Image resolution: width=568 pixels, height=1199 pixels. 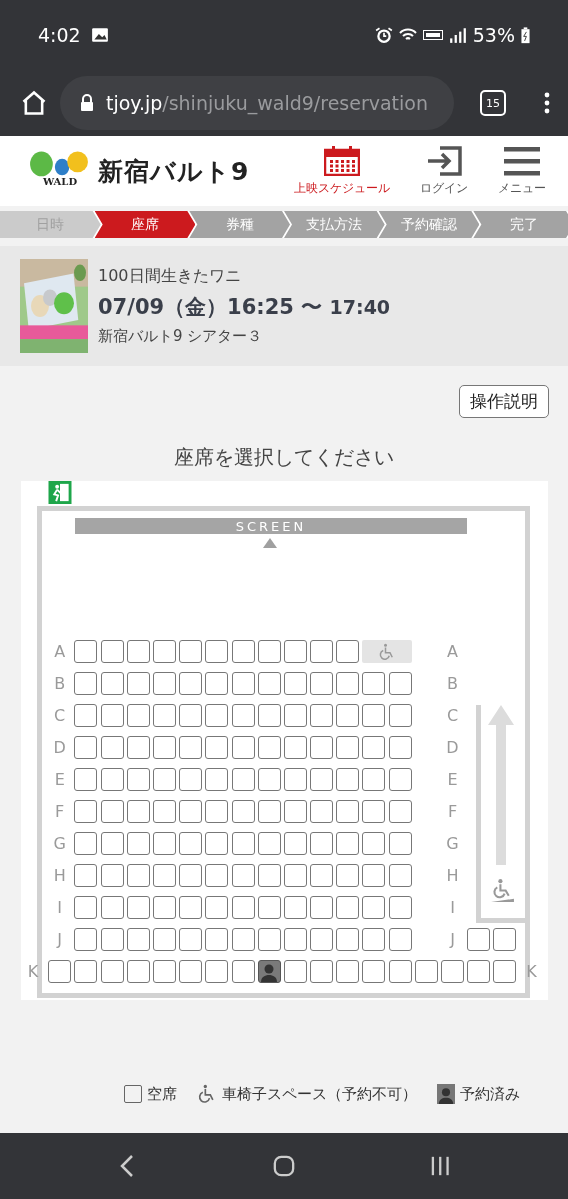 What do you see at coordinates (522, 171) in the screenshot?
I see `nav-link: メニュー` at bounding box center [522, 171].